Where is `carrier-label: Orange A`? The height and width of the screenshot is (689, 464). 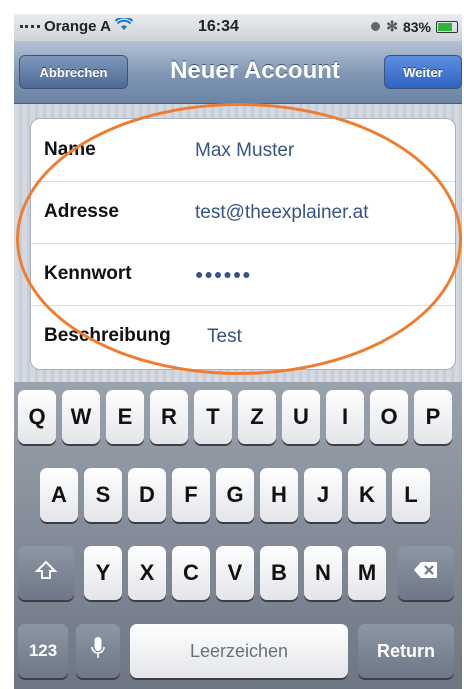 carrier-label: Orange A is located at coordinates (77, 26).